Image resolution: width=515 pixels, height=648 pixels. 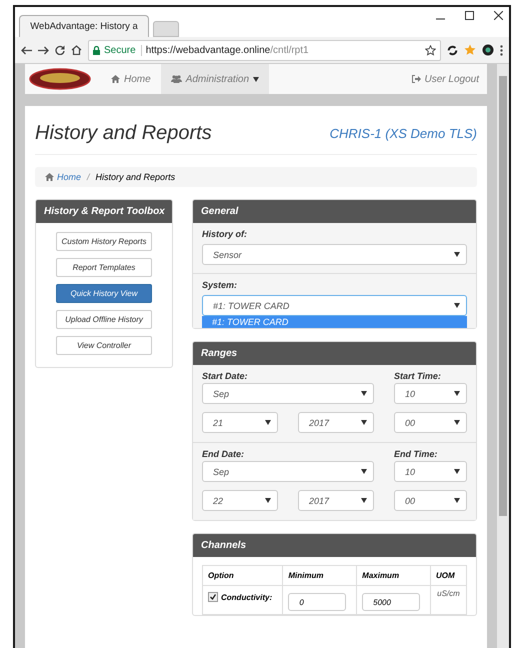 I want to click on field-label: End Date:, so click(x=224, y=454).